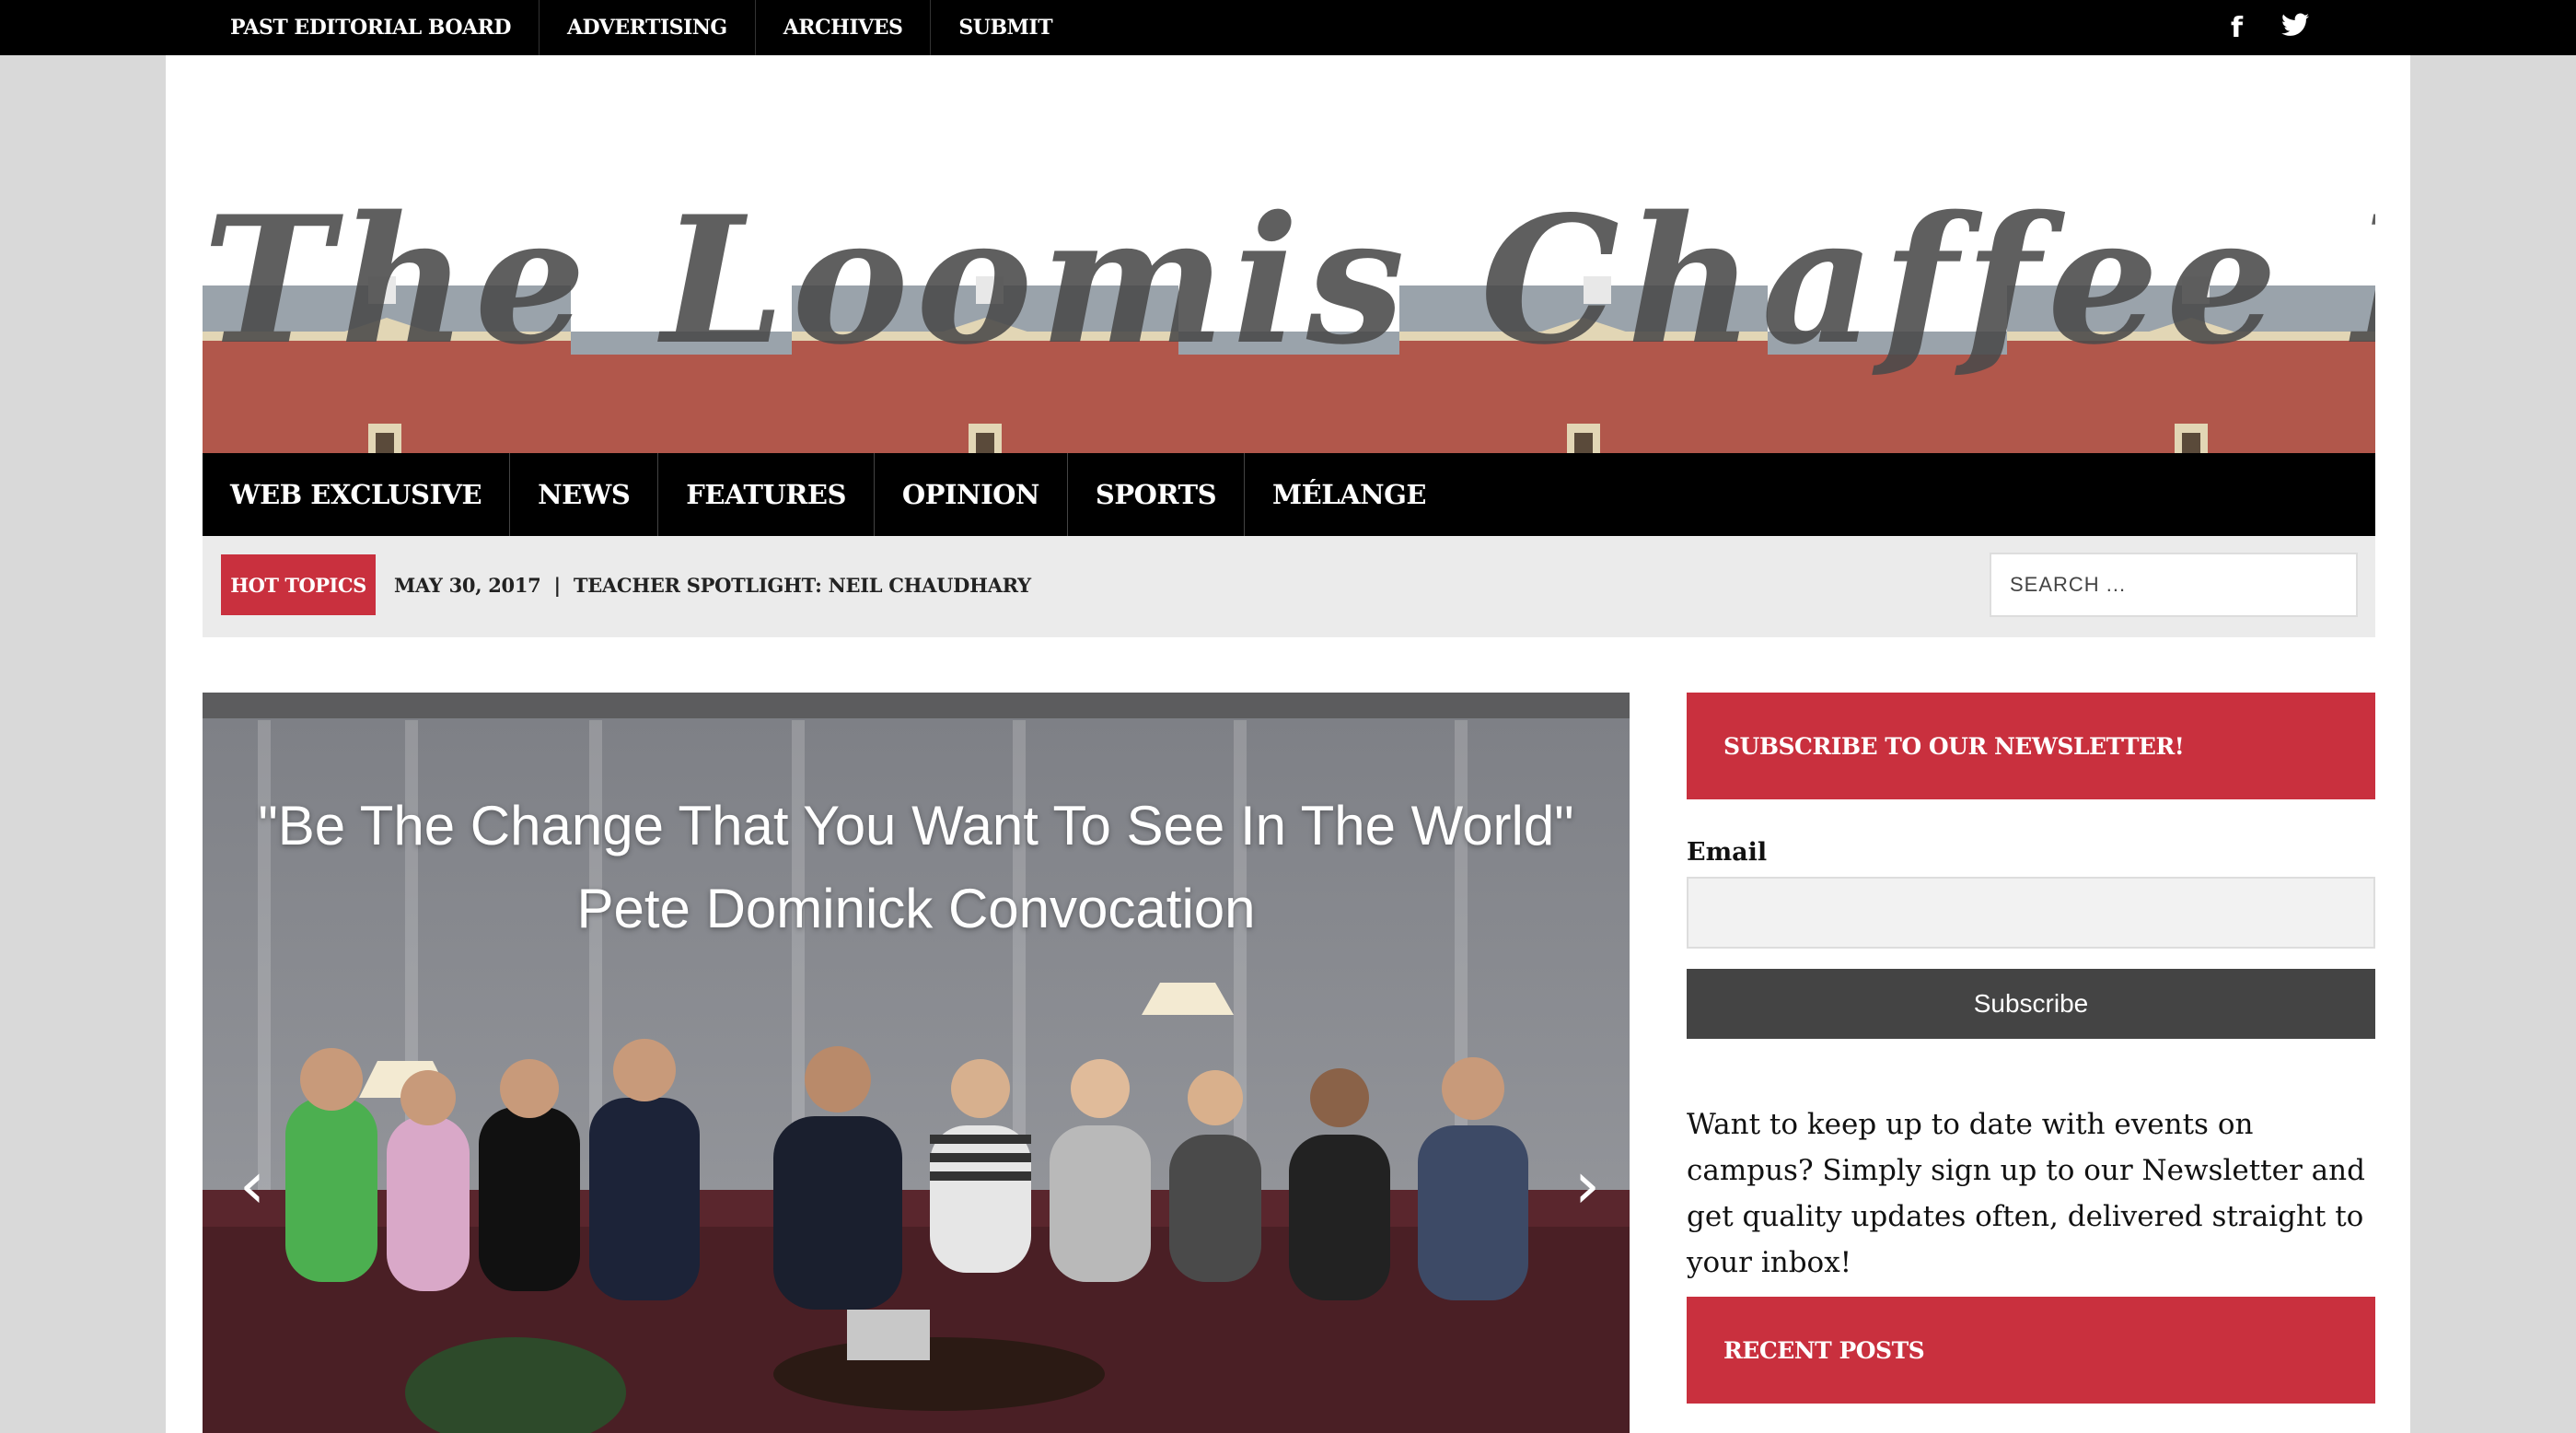 Image resolution: width=2576 pixels, height=1433 pixels. Describe the element at coordinates (2295, 28) in the screenshot. I see `twitter-icon` at that location.